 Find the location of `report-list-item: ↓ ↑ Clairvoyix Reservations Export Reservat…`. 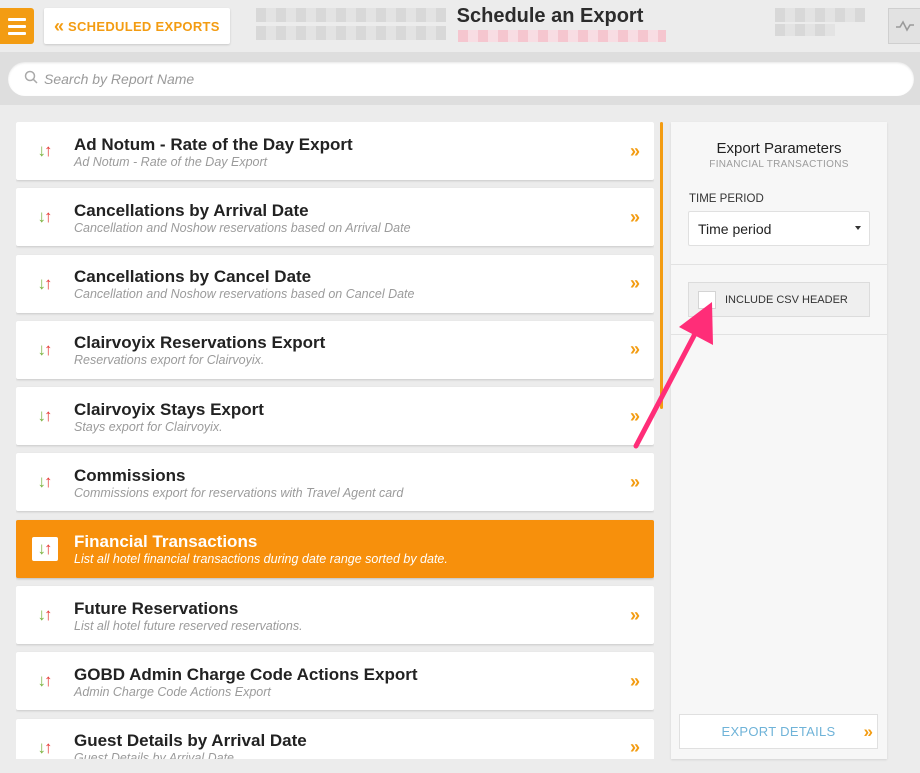

report-list-item: ↓ ↑ Clairvoyix Reservations Export Reservat… is located at coordinates (335, 349).